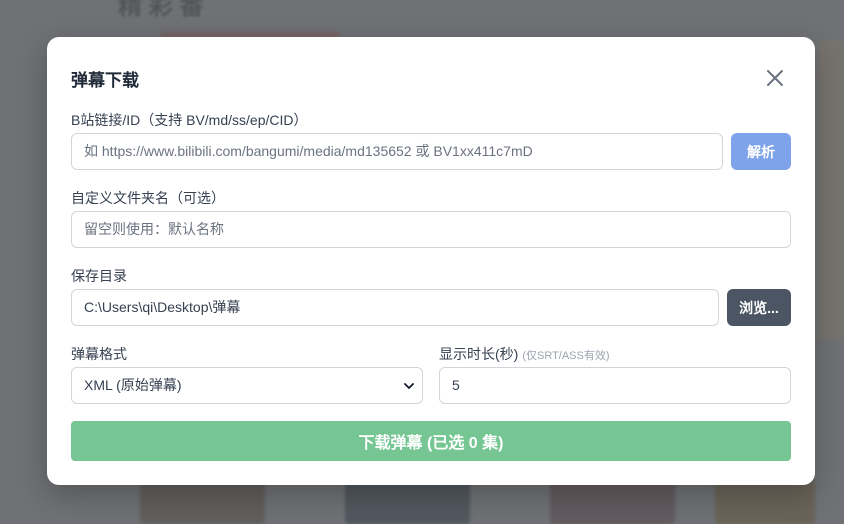 The height and width of the screenshot is (524, 844). Describe the element at coordinates (431, 229) in the screenshot. I see `folder-name-input: 留空则使用：默认名称` at that location.